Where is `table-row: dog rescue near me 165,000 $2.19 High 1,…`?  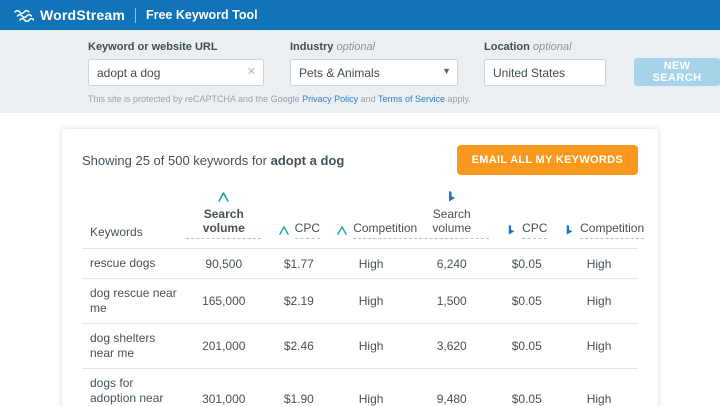 table-row: dog rescue near me 165,000 $2.19 High 1,… is located at coordinates (360, 301).